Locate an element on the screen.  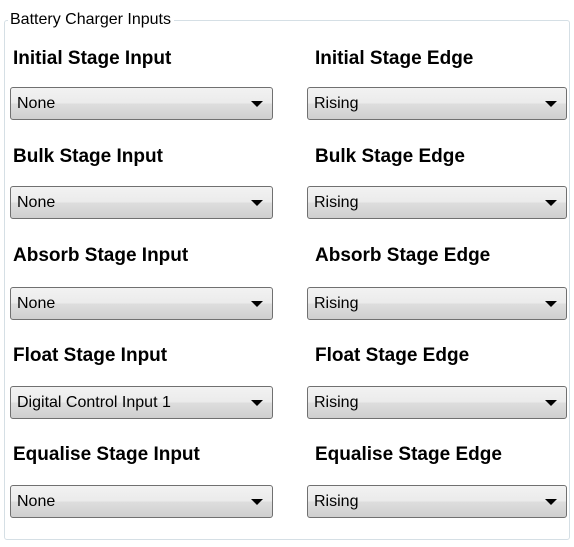
group-title: Battery Charger Inputs is located at coordinates (91, 20).